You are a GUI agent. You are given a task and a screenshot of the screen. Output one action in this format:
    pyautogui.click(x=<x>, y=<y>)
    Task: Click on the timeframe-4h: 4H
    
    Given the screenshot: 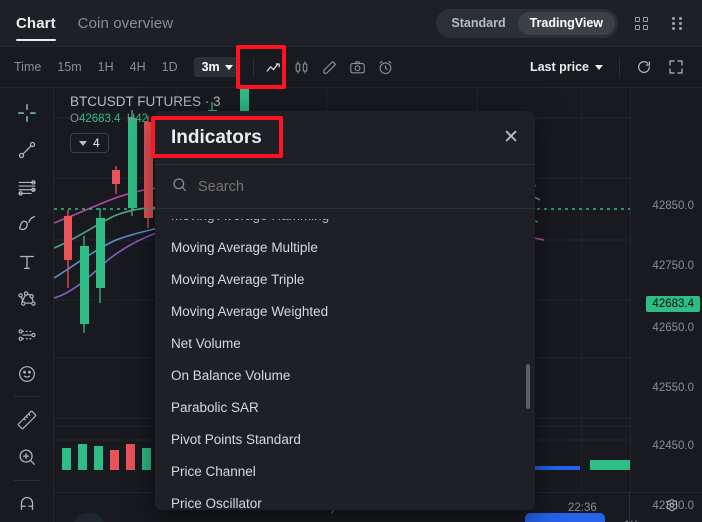 What is the action you would take?
    pyautogui.click(x=138, y=67)
    